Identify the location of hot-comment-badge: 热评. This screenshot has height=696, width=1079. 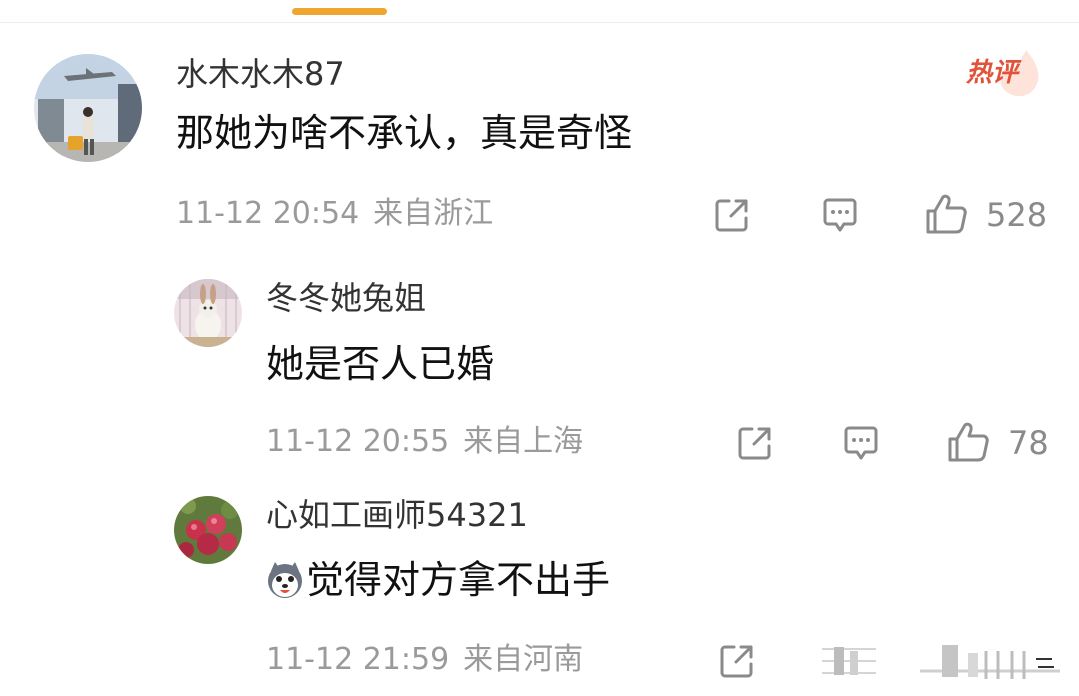
(1005, 73).